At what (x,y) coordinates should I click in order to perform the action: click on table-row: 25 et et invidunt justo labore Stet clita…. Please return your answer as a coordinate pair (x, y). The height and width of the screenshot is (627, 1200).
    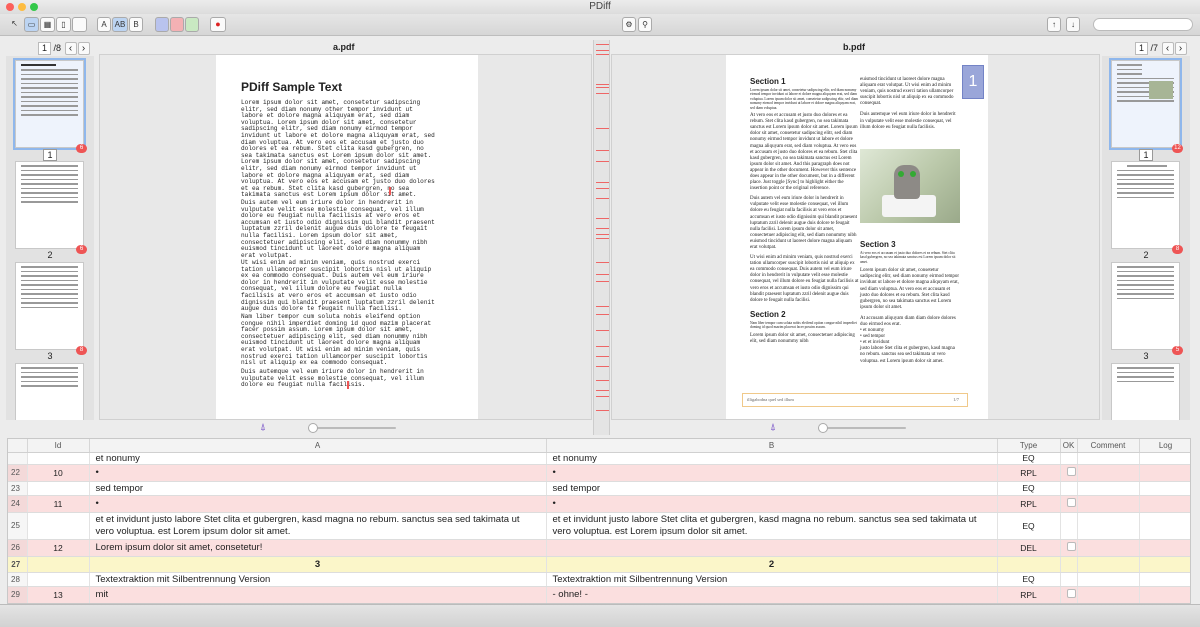
    Looking at the image, I should click on (599, 526).